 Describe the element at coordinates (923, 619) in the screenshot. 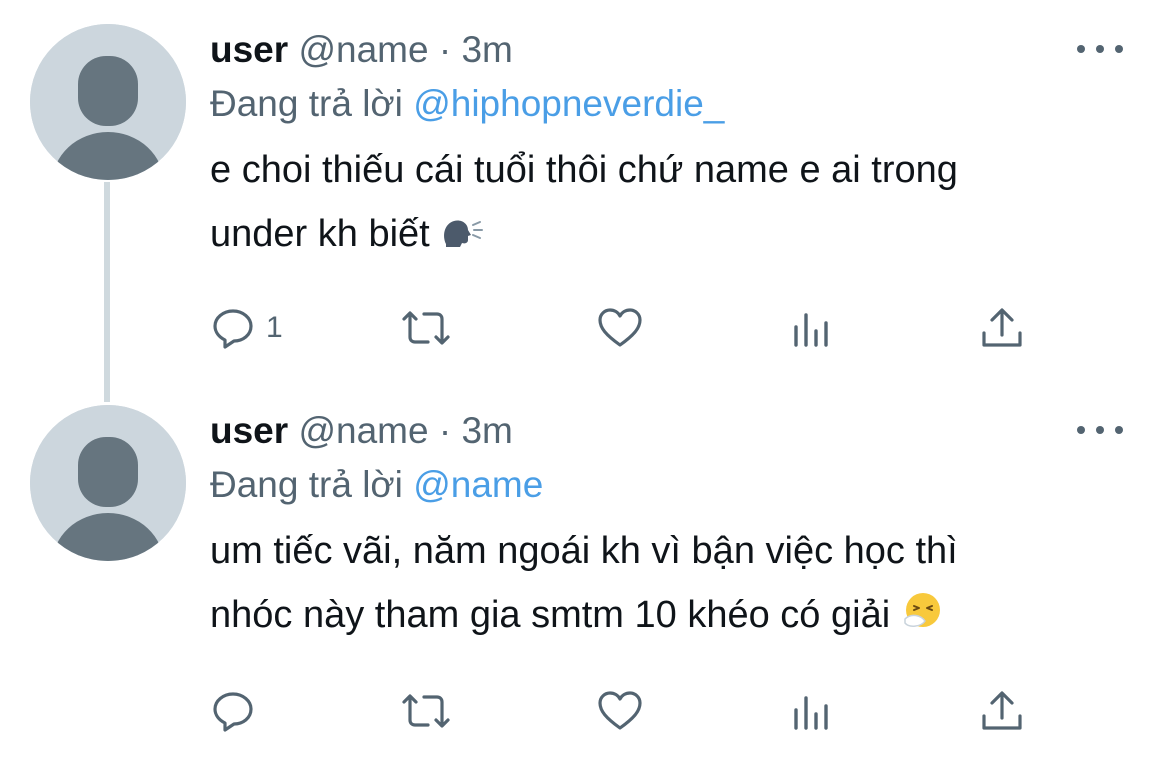

I see `sneezing-face-emoji` at that location.